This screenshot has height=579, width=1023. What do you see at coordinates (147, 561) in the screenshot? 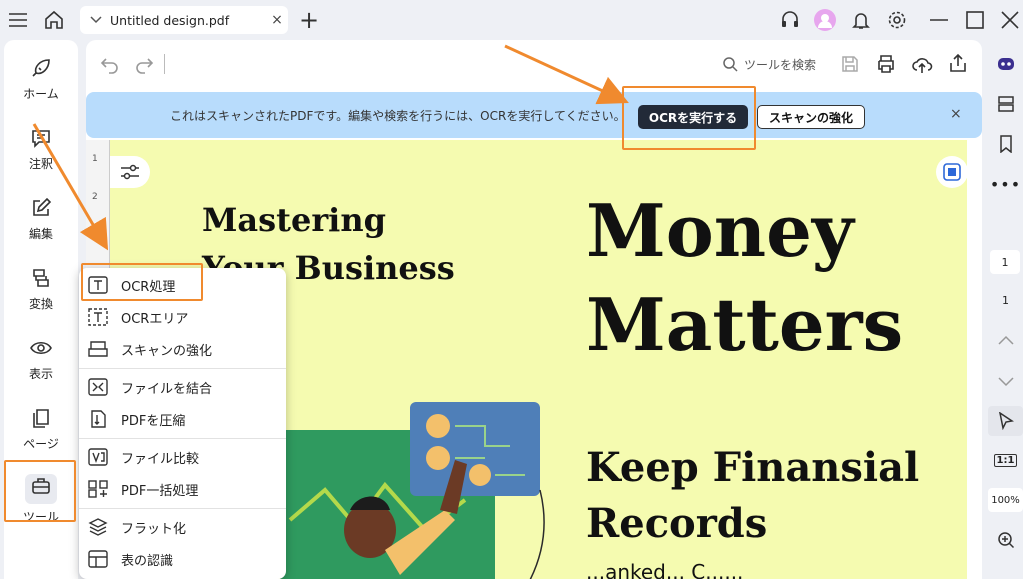
I see `menu-item-label: 表の認識` at bounding box center [147, 561].